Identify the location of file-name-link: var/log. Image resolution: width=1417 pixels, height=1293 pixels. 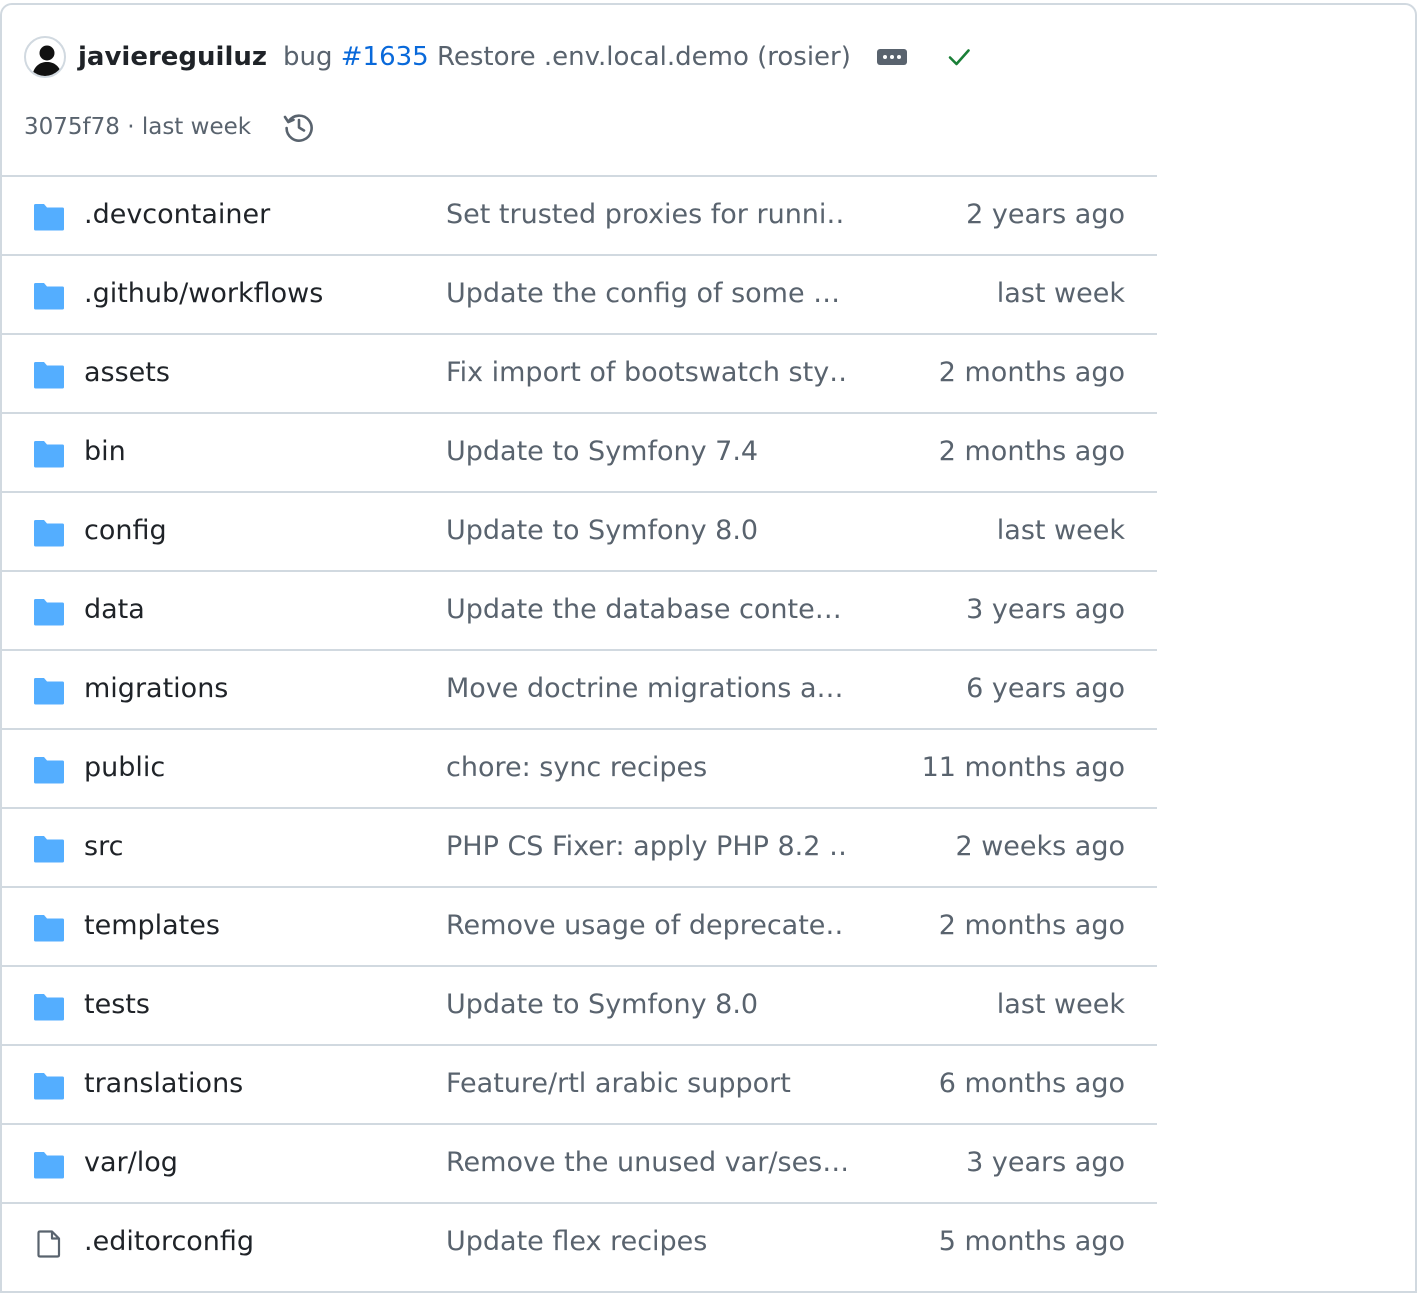
(131, 1162).